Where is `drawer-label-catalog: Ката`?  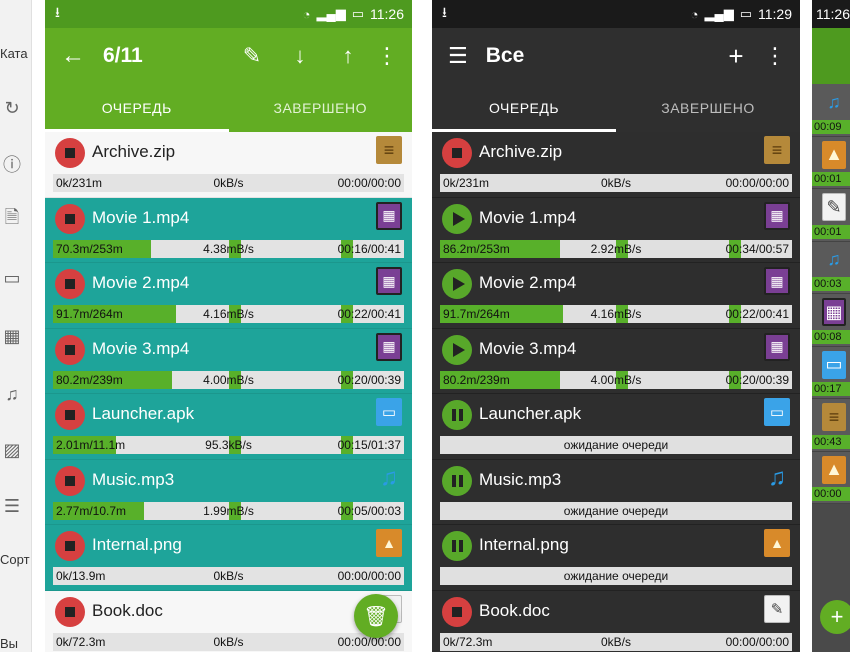 drawer-label-catalog: Ката is located at coordinates (14, 53).